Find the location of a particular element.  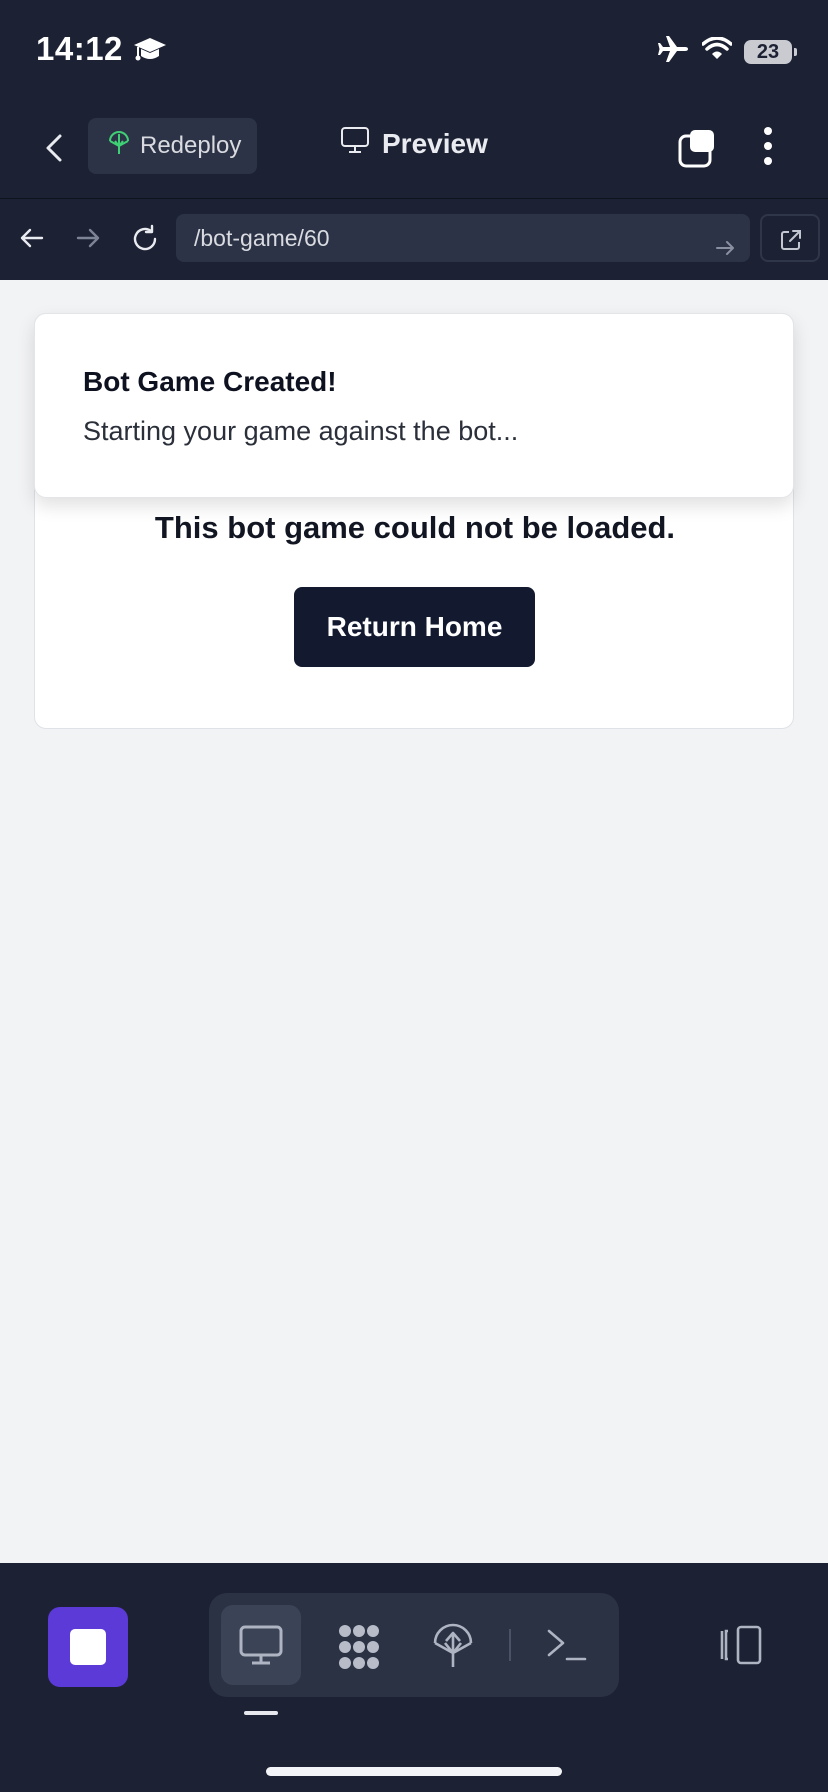

open-external-button is located at coordinates (790, 238).